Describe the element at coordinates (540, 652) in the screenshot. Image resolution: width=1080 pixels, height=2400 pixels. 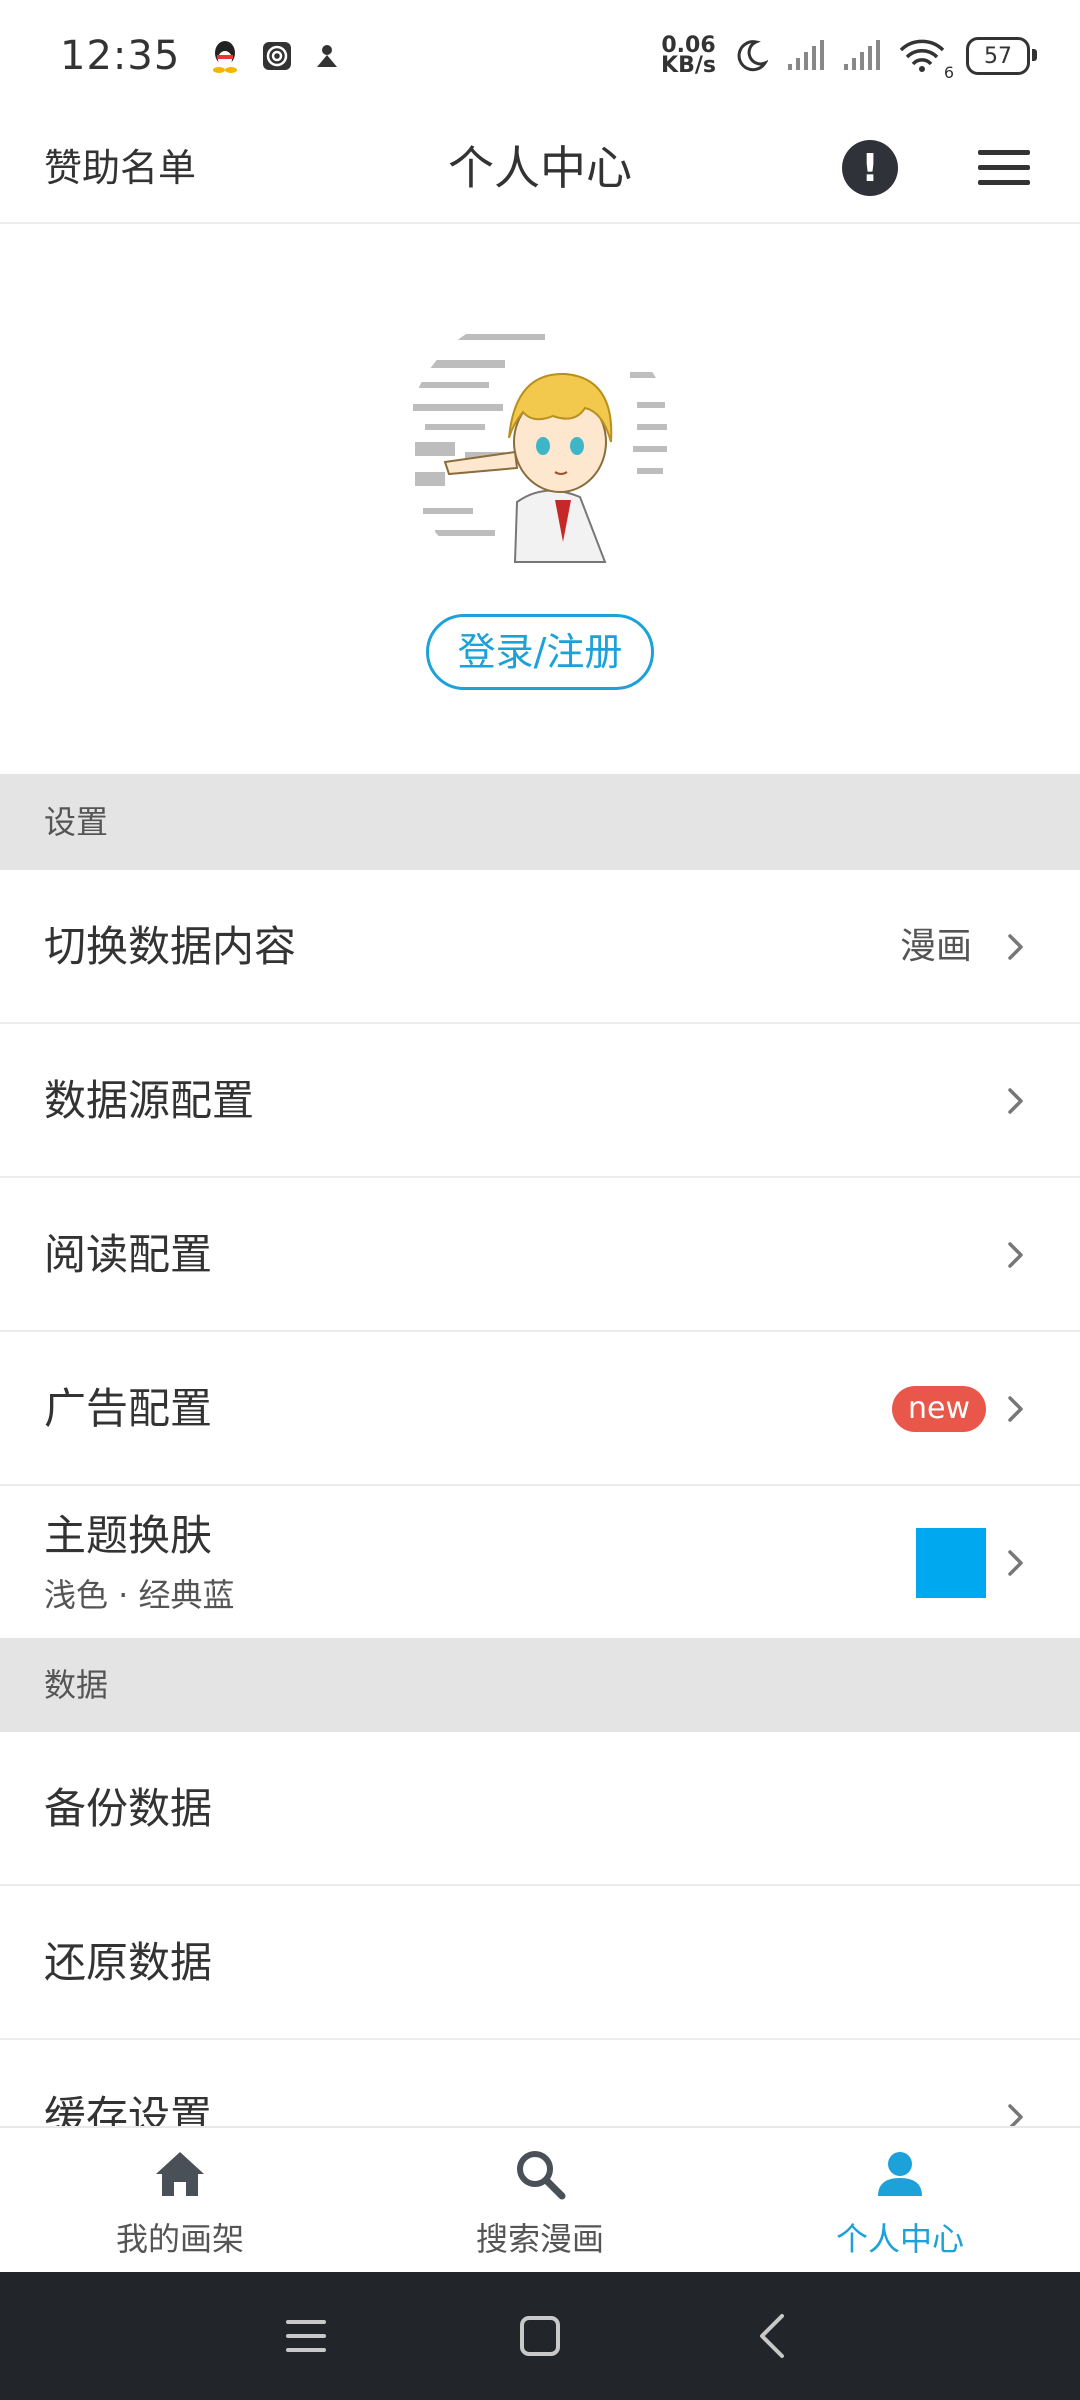
I see `login-register-button: 登录/注册` at that location.